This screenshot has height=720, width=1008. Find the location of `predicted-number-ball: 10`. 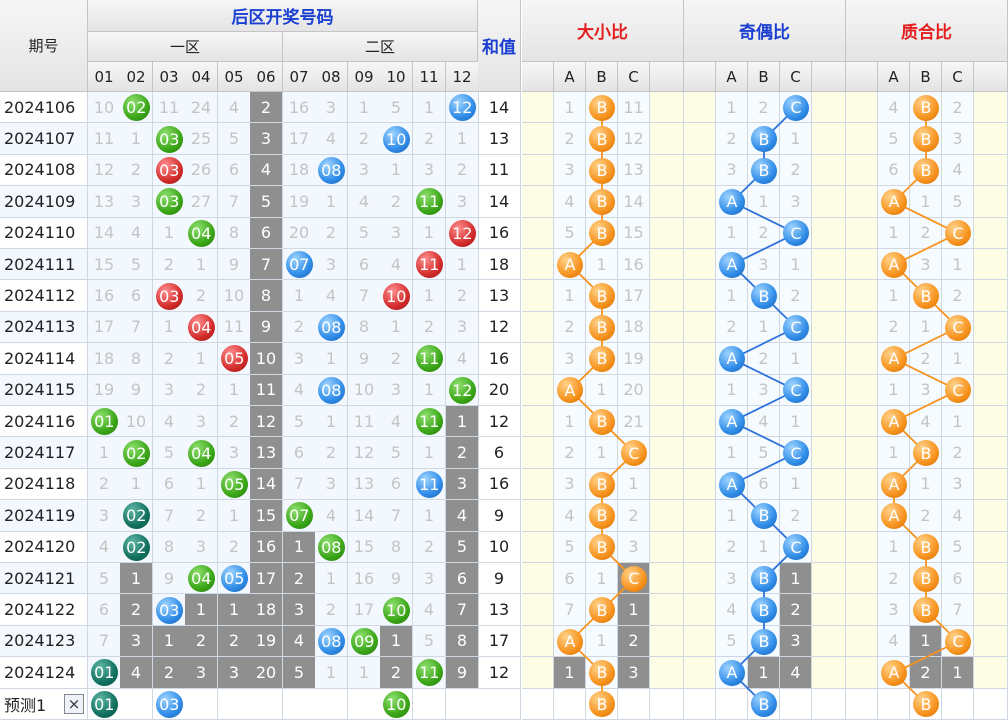

predicted-number-ball: 10 is located at coordinates (396, 704).